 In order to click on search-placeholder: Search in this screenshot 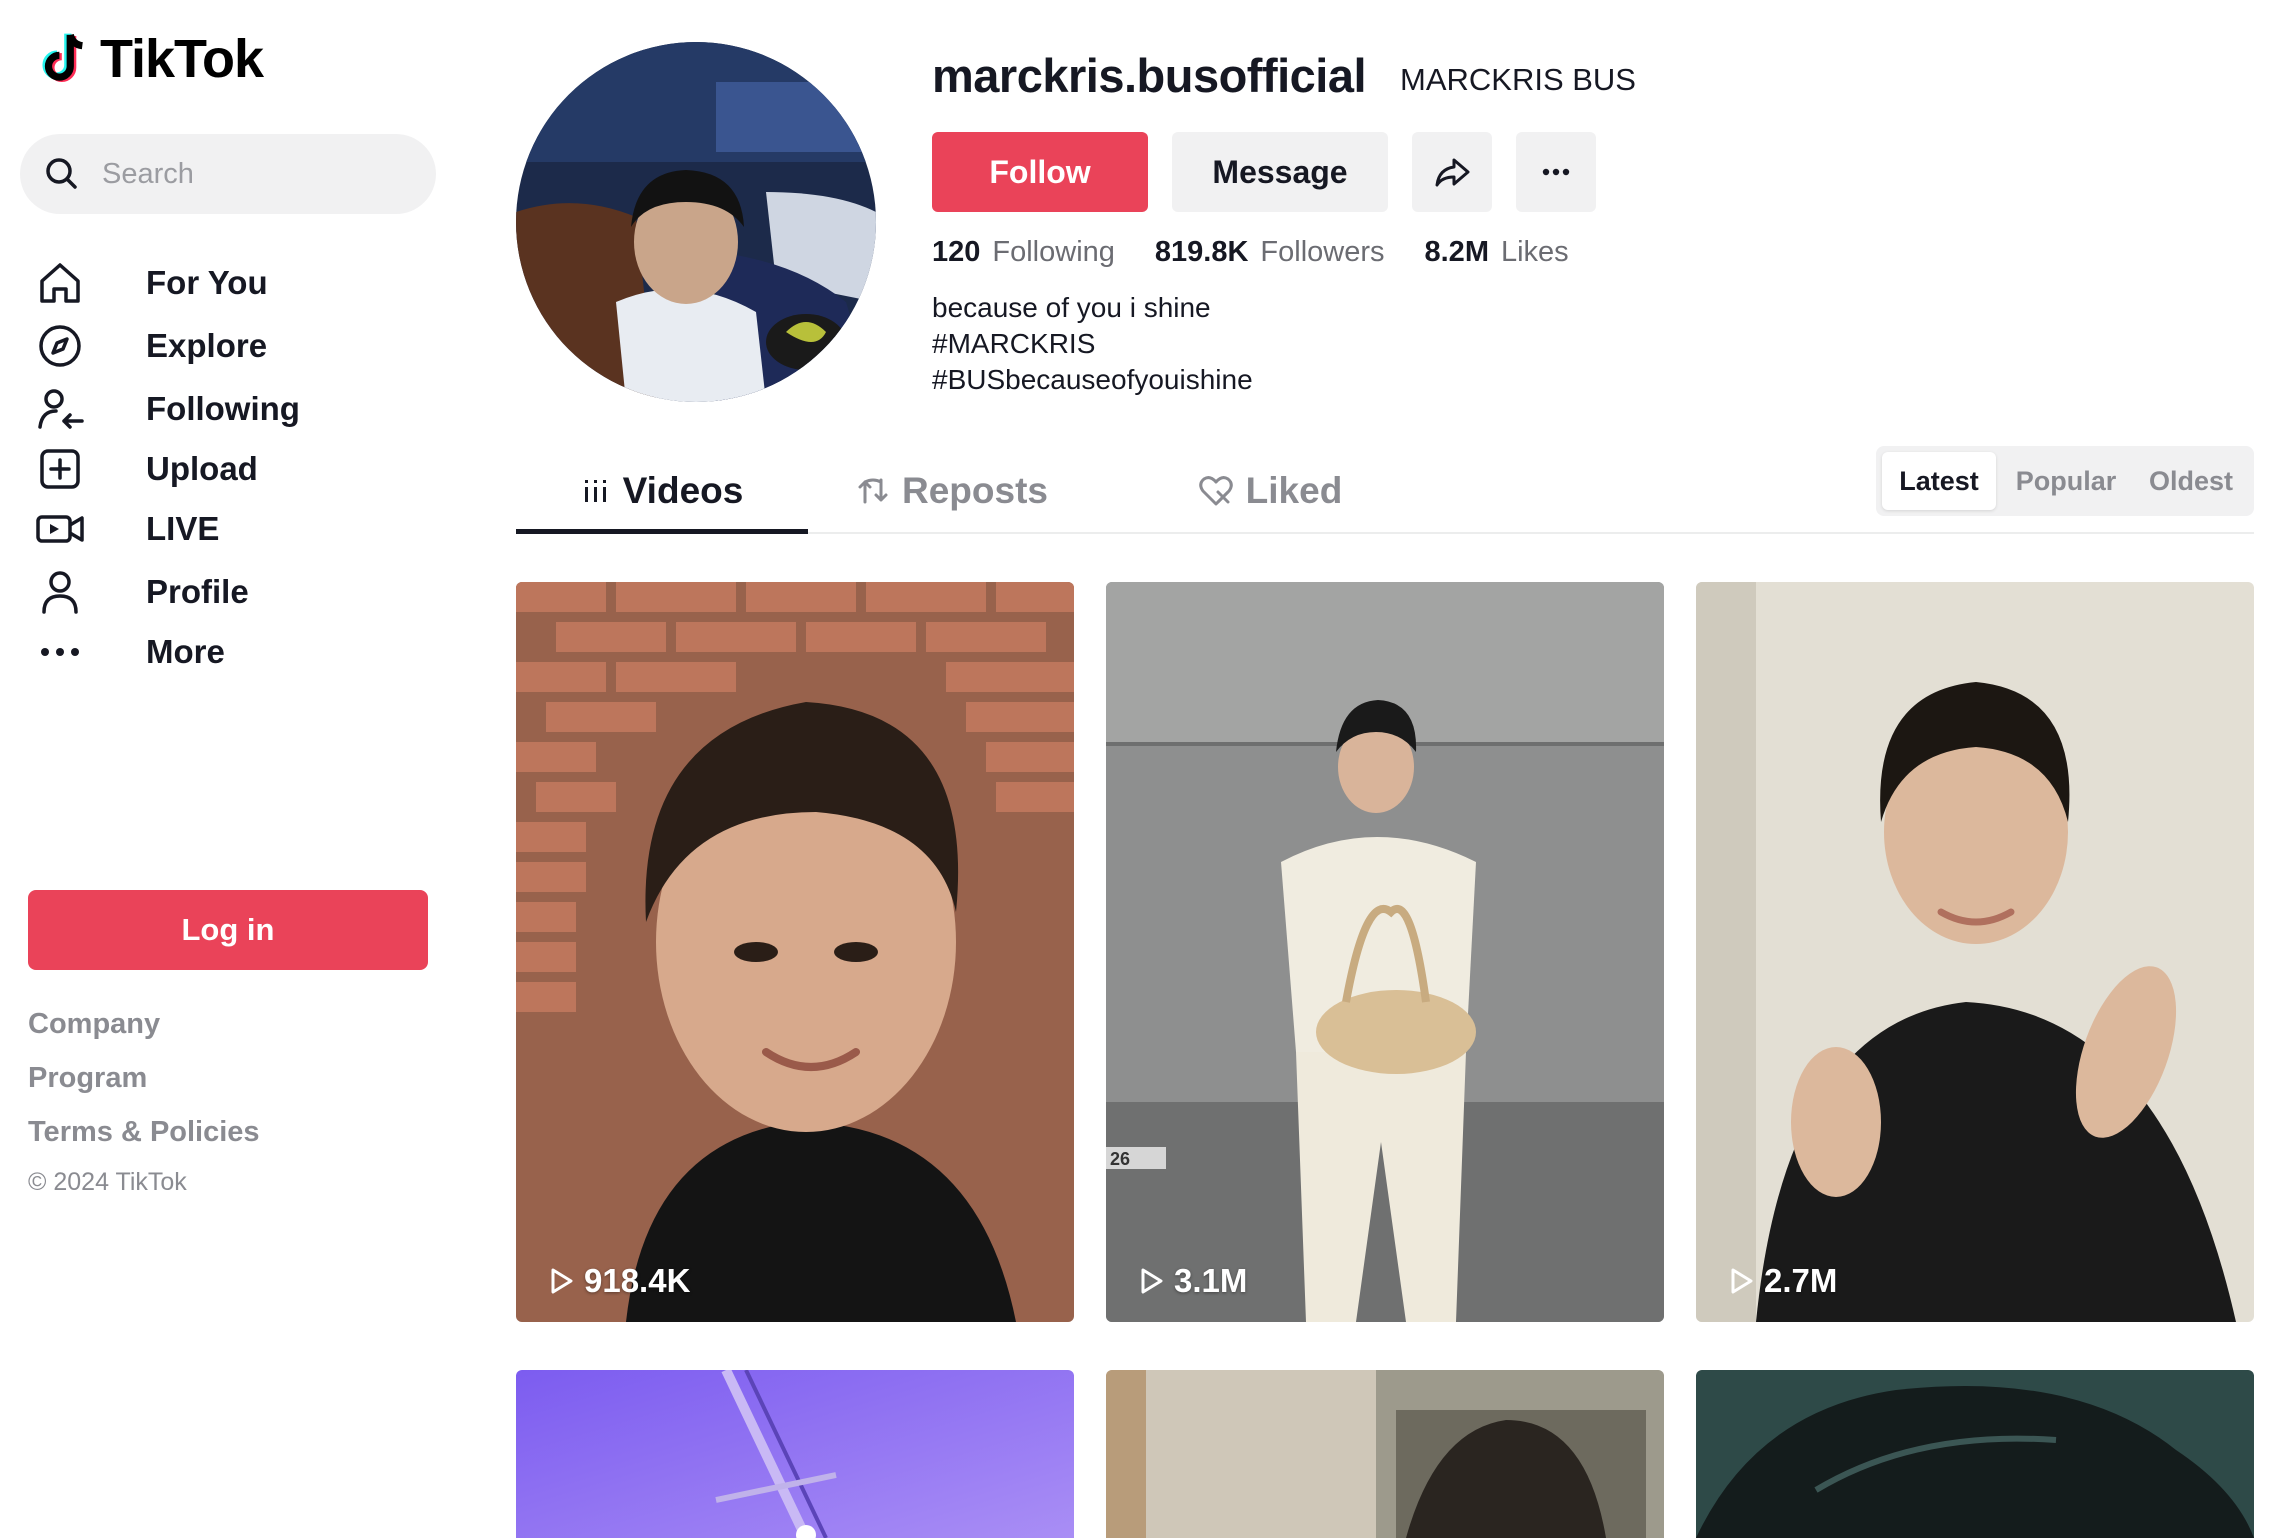, I will do `click(148, 173)`.